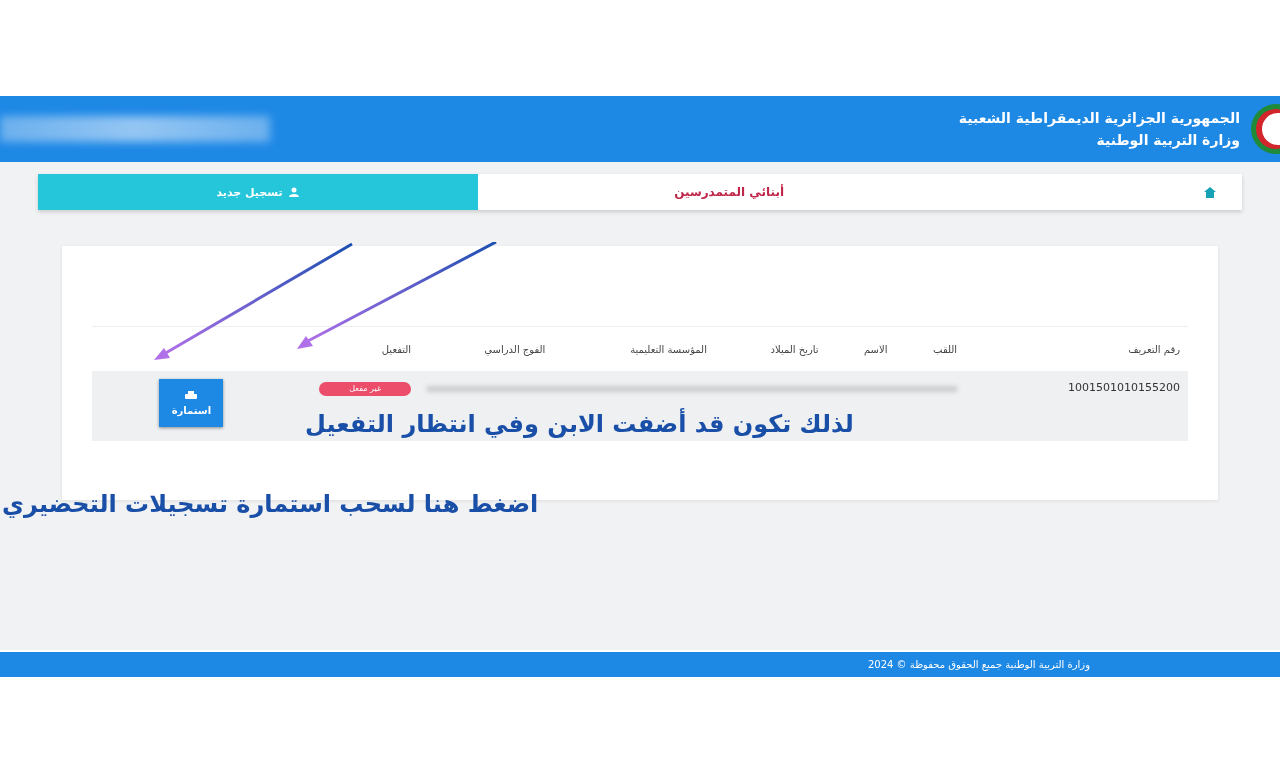 This screenshot has height=760, width=1280. What do you see at coordinates (365, 389) in the screenshot?
I see `status-badge: غير مفعل` at bounding box center [365, 389].